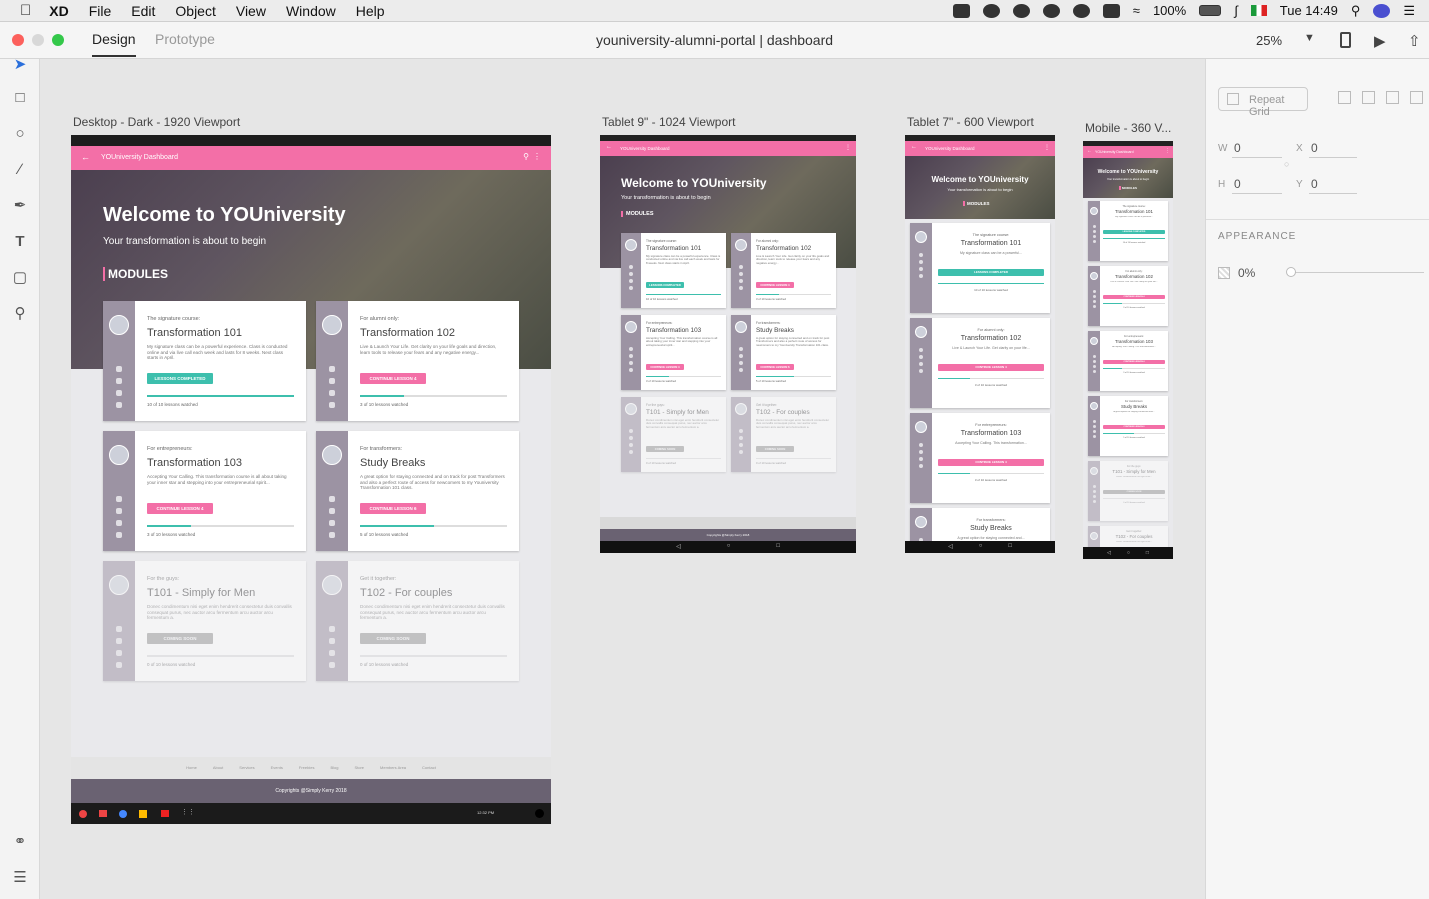 This screenshot has width=1429, height=899. What do you see at coordinates (1237, 184) in the screenshot?
I see `height-field: 0` at bounding box center [1237, 184].